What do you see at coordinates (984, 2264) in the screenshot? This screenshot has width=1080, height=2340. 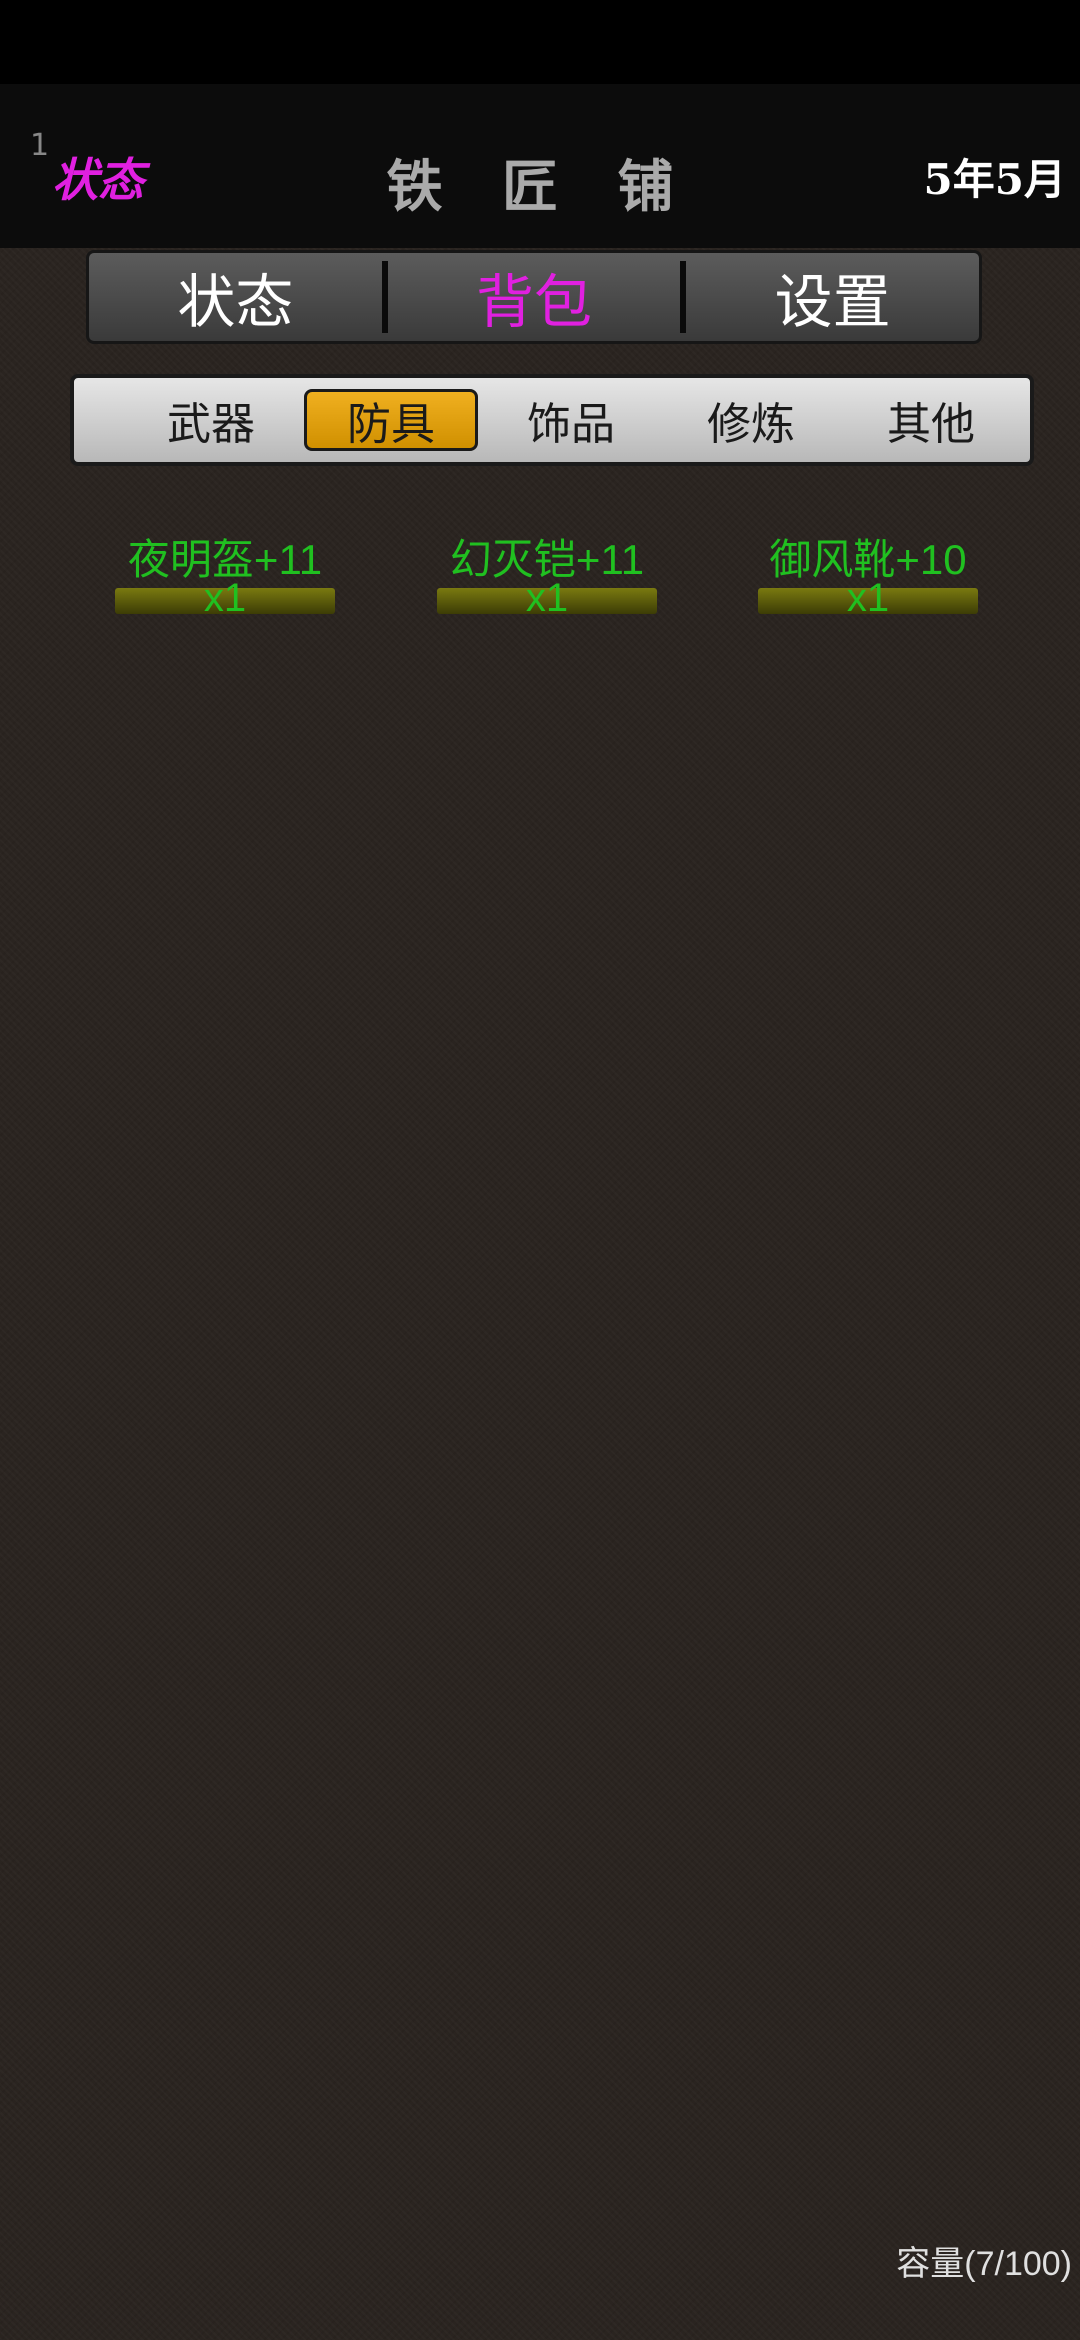 I see `inventory-capacity: 容量(7/100)` at bounding box center [984, 2264].